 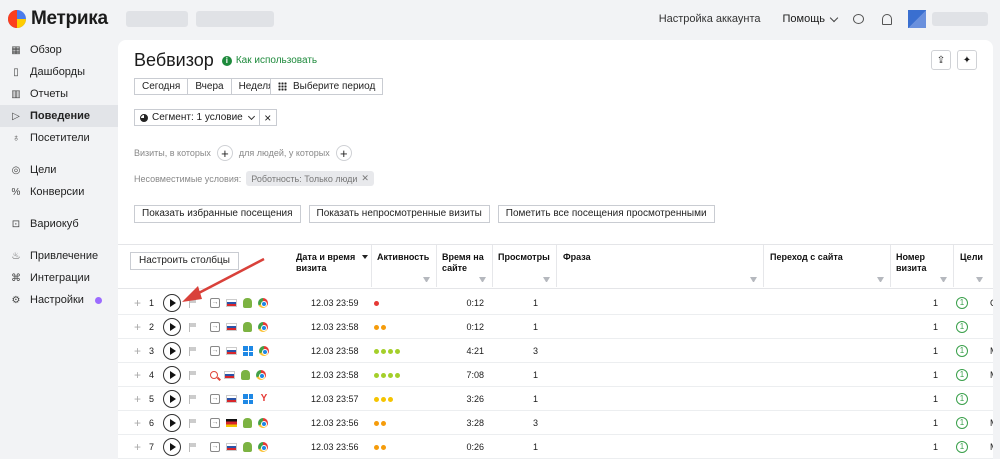 What do you see at coordinates (887, 19) in the screenshot?
I see `bell-icon` at bounding box center [887, 19].